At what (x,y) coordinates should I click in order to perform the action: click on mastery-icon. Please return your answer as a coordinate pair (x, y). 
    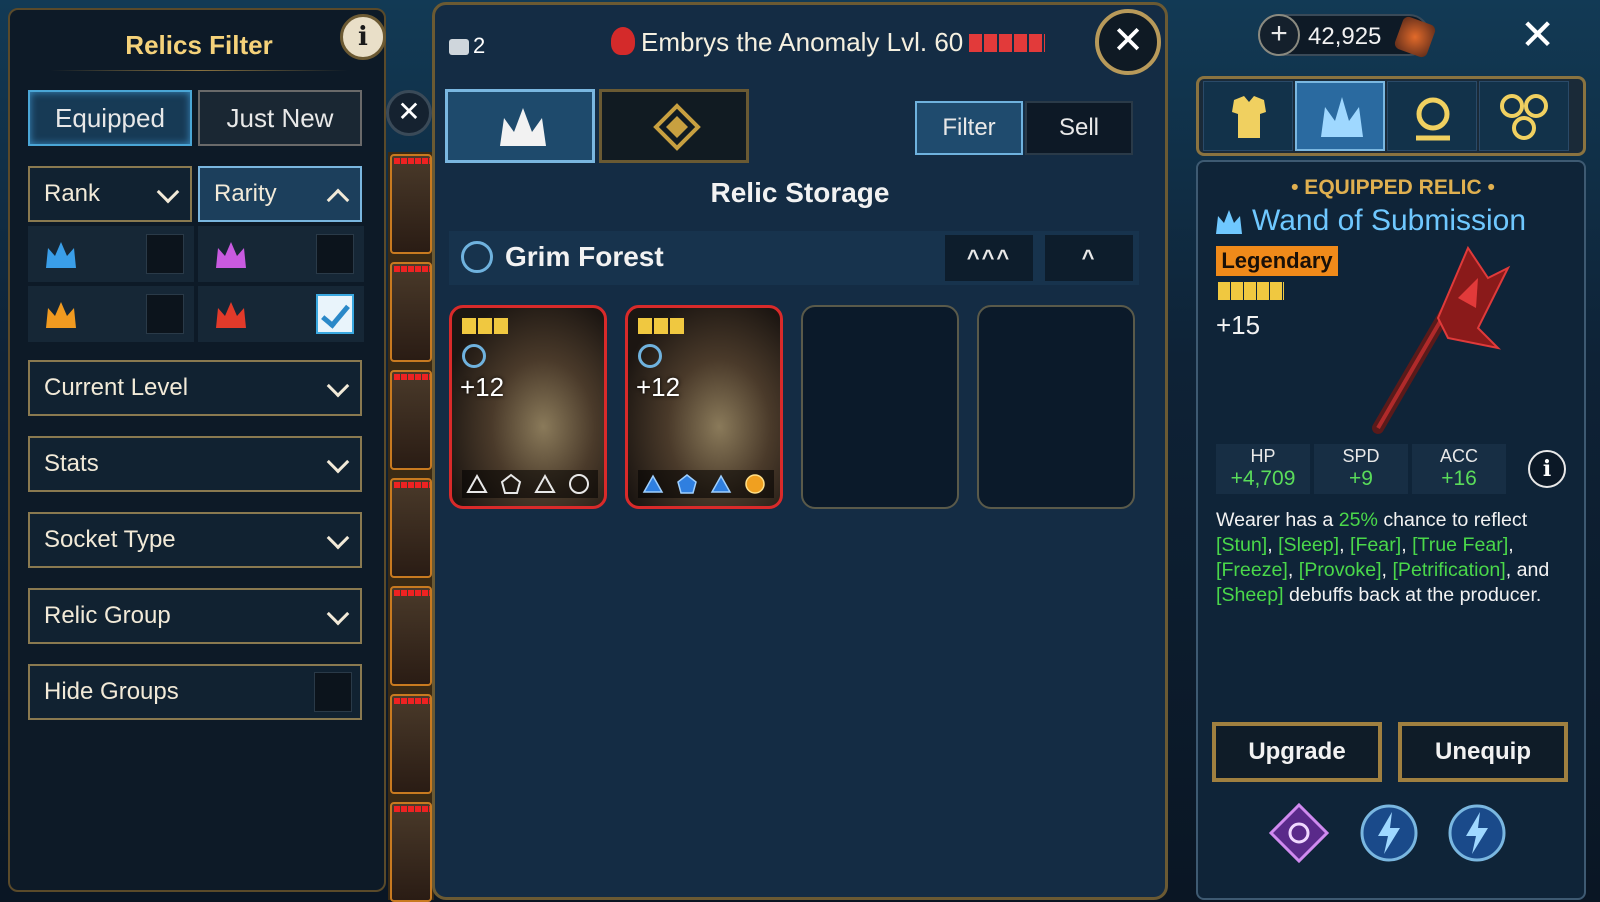
    Looking at the image, I should click on (1433, 119).